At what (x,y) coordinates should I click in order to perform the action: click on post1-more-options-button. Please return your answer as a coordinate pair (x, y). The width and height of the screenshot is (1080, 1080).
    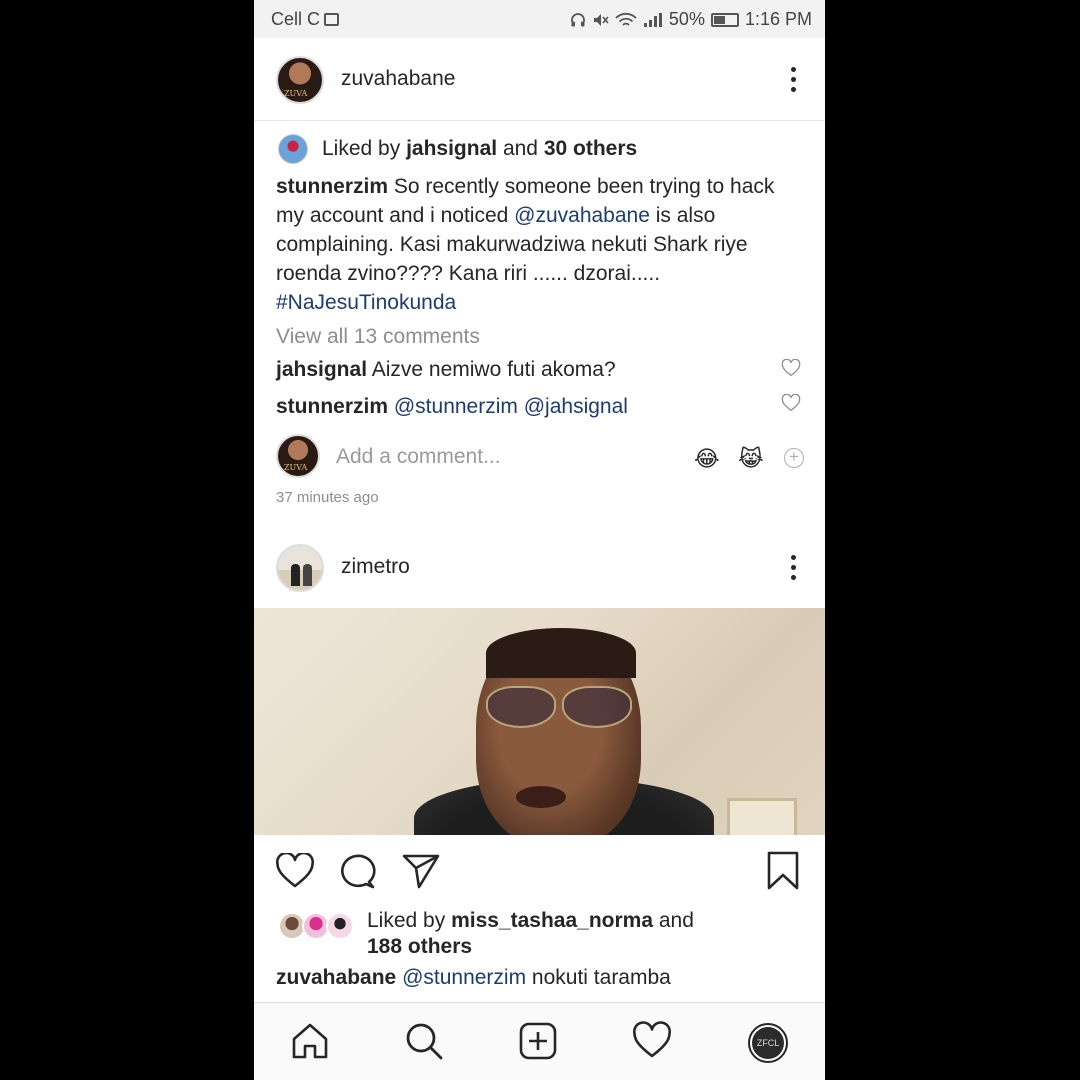
    Looking at the image, I should click on (793, 81).